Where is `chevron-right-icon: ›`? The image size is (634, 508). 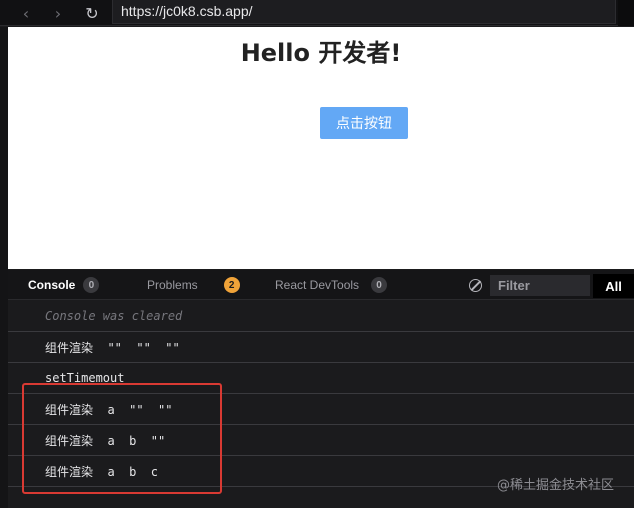
chevron-right-icon: › is located at coordinates (58, 13).